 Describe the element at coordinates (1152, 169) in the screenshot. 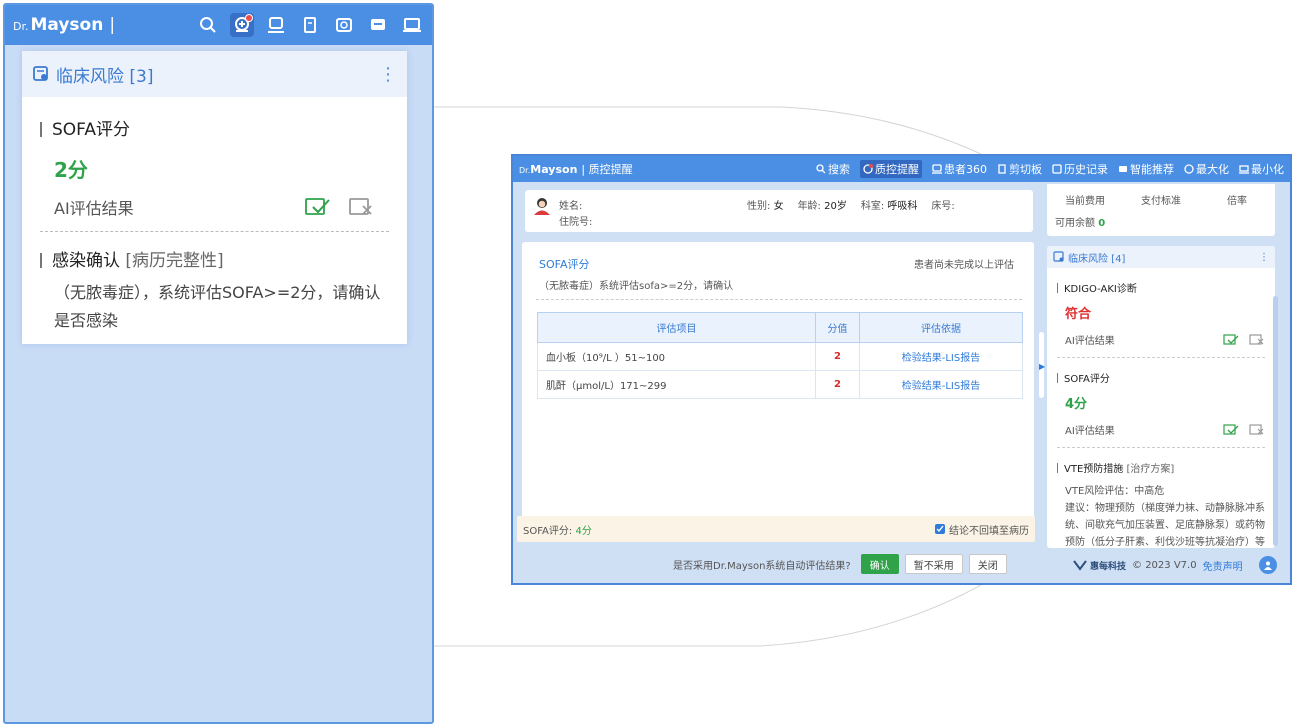

I see `nav-label: 智能推荐` at that location.